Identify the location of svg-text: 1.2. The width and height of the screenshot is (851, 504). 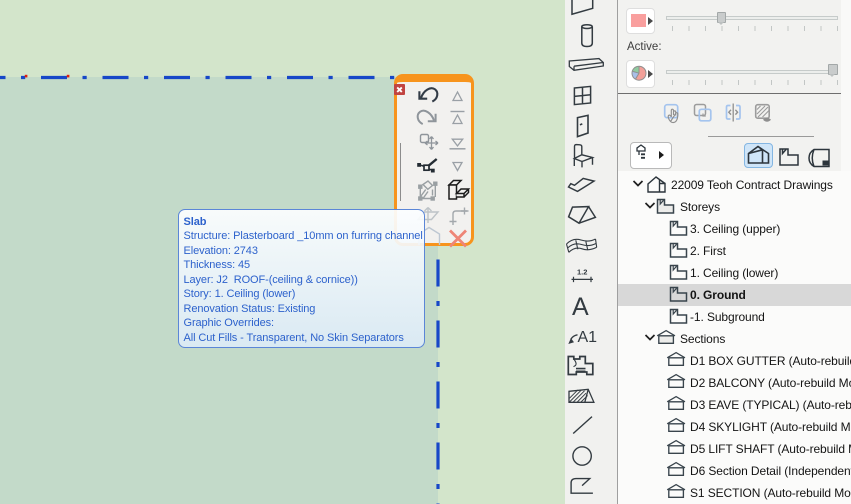
(582, 272).